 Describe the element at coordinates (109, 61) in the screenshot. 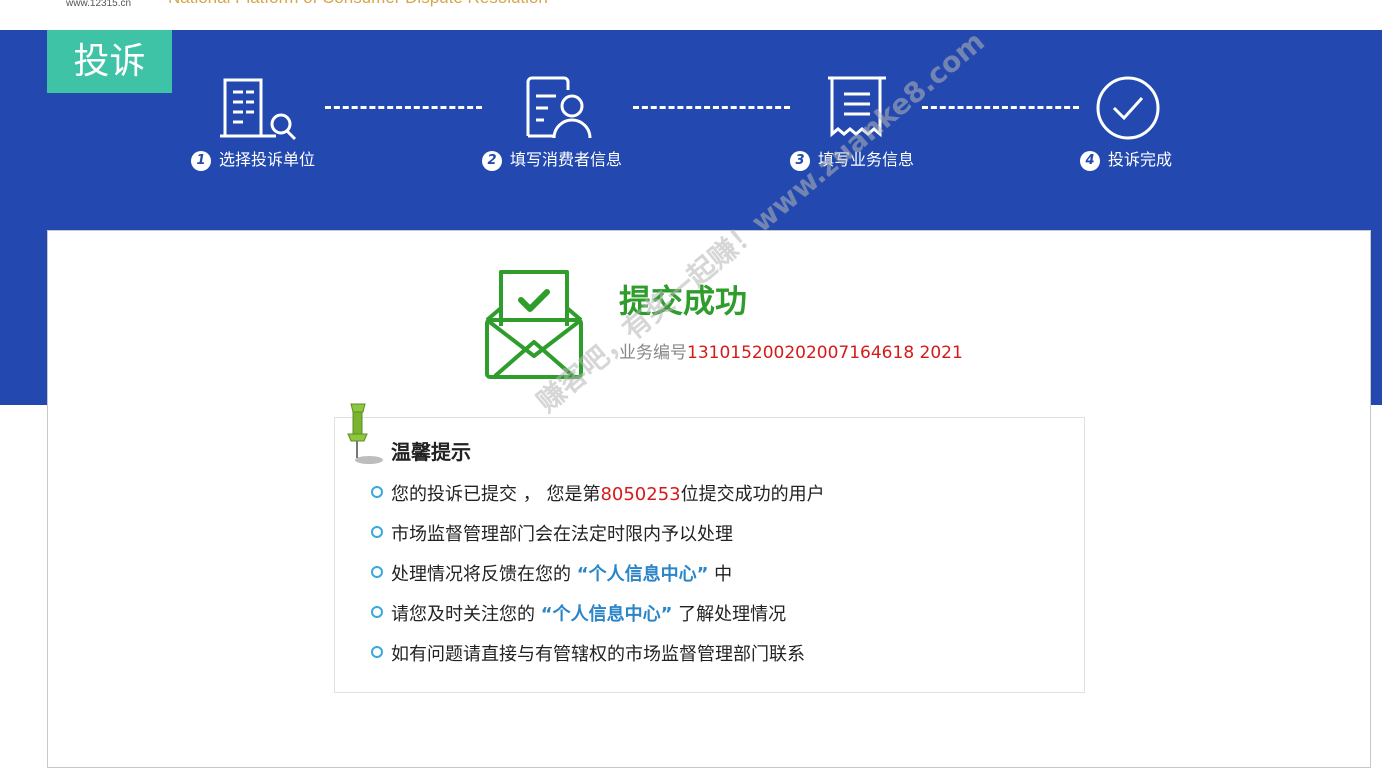

I see `complaint-tag: 投诉` at that location.